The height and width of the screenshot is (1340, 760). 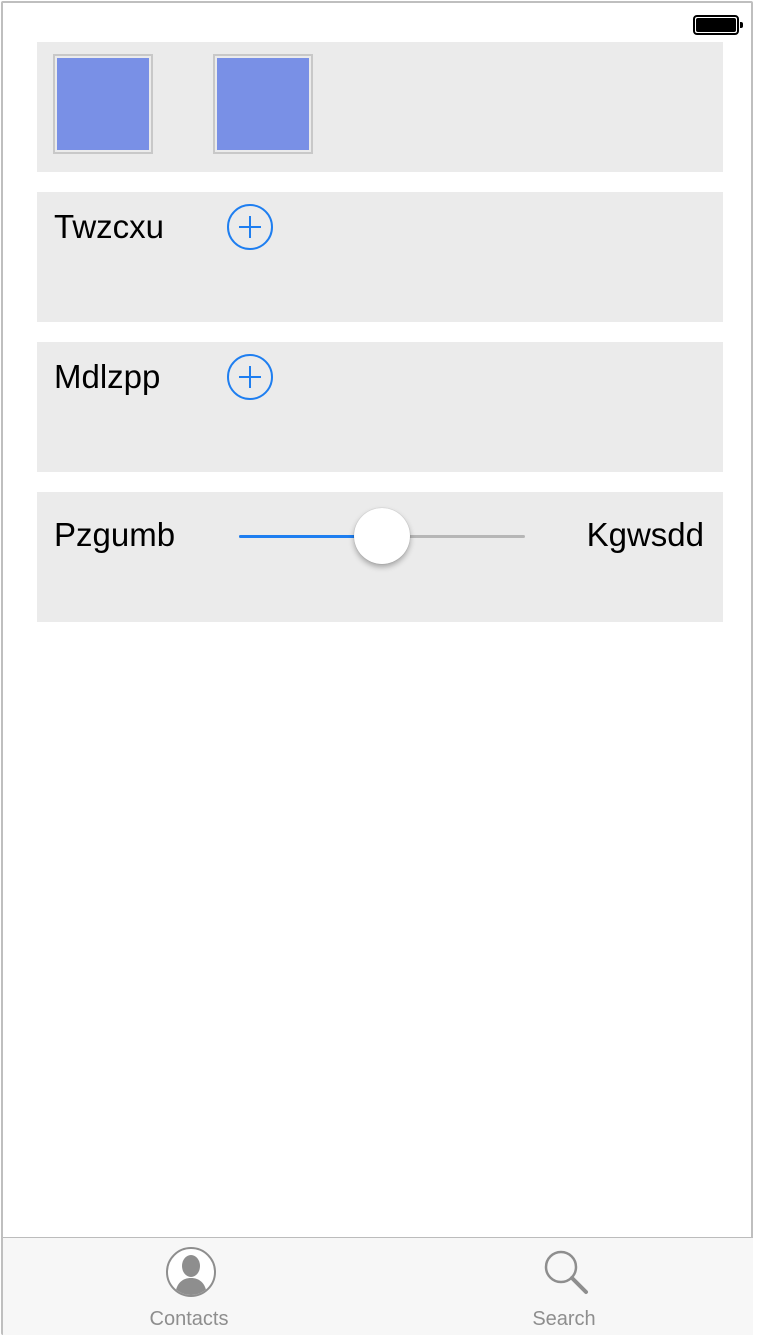 I want to click on slider-max-label: Kgwsdd, so click(x=645, y=534).